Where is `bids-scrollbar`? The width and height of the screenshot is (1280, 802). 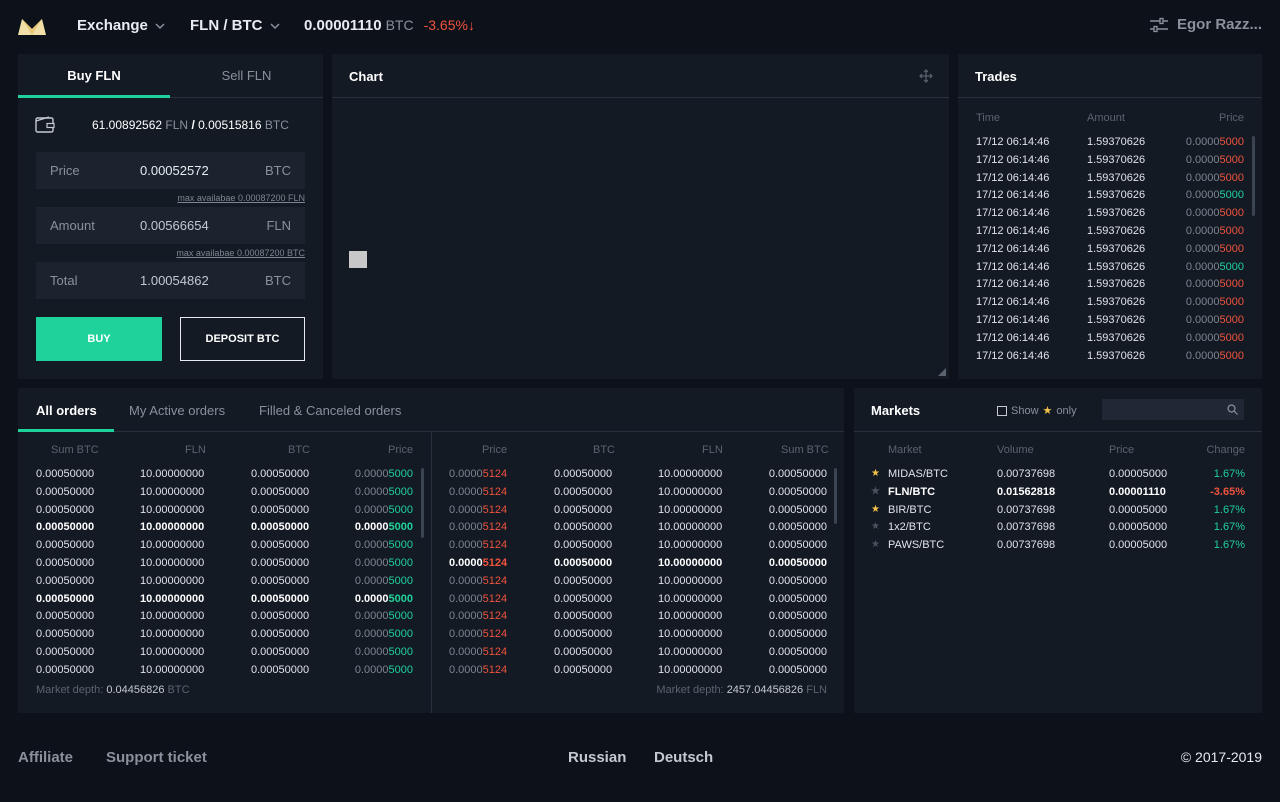 bids-scrollbar is located at coordinates (422, 503).